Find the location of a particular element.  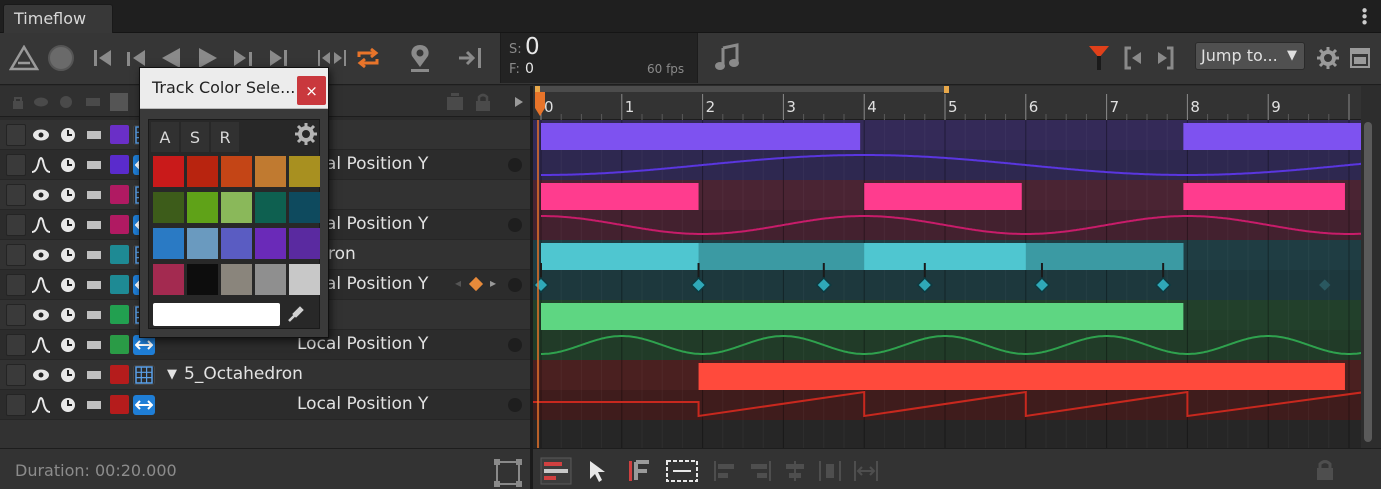

select-tool-icon is located at coordinates (599, 473).